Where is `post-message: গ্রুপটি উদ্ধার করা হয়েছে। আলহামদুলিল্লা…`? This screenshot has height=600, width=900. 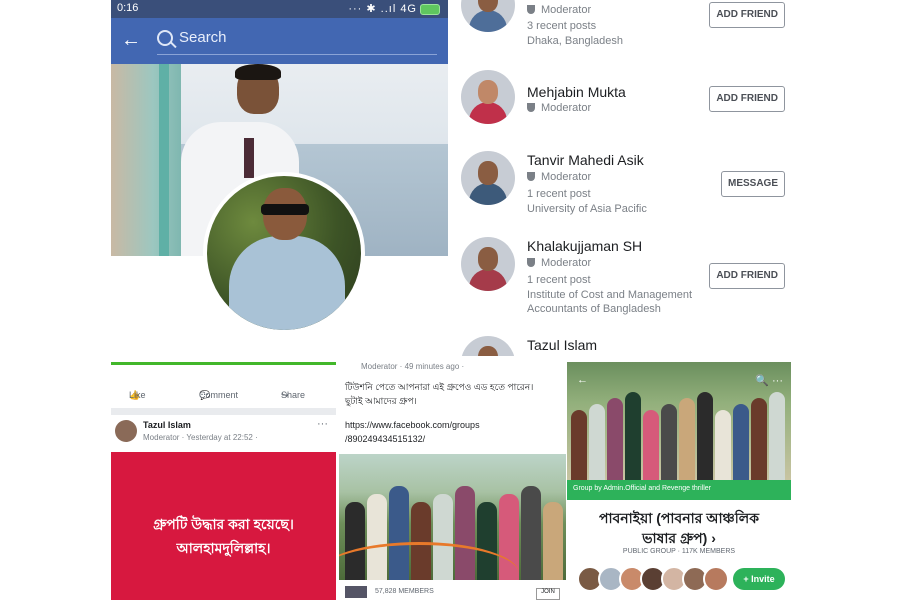
post-message: গ্রুপটি উদ্ধার করা হয়েছে। আলহামদুলিল্লা… is located at coordinates (223, 536).